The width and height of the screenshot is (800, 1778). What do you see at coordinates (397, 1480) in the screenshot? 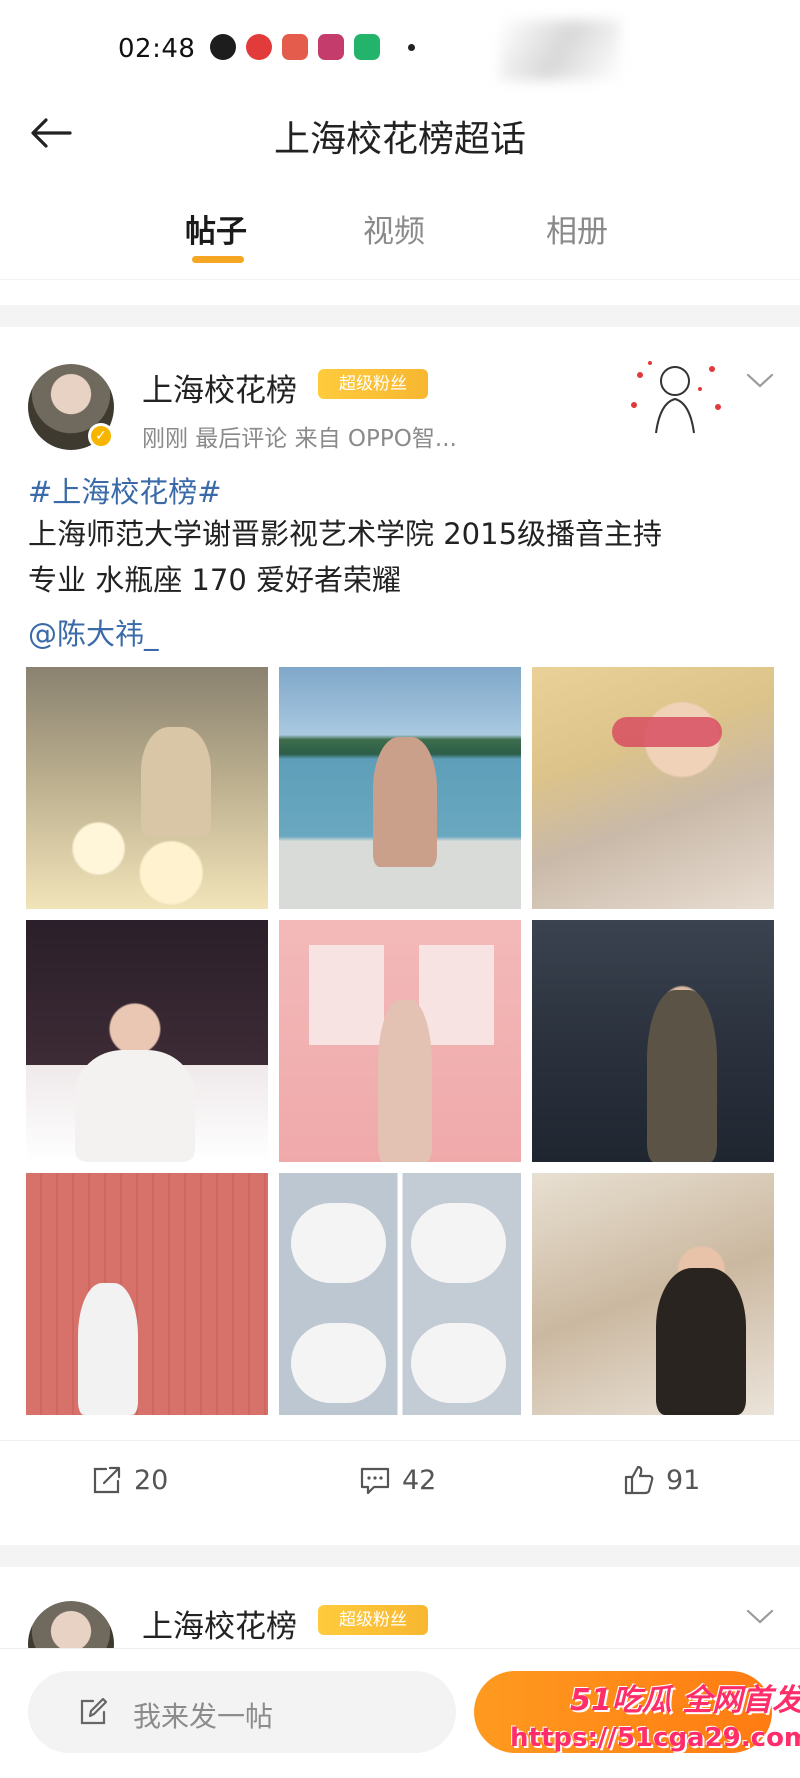
I see `comment-button: 42` at bounding box center [397, 1480].